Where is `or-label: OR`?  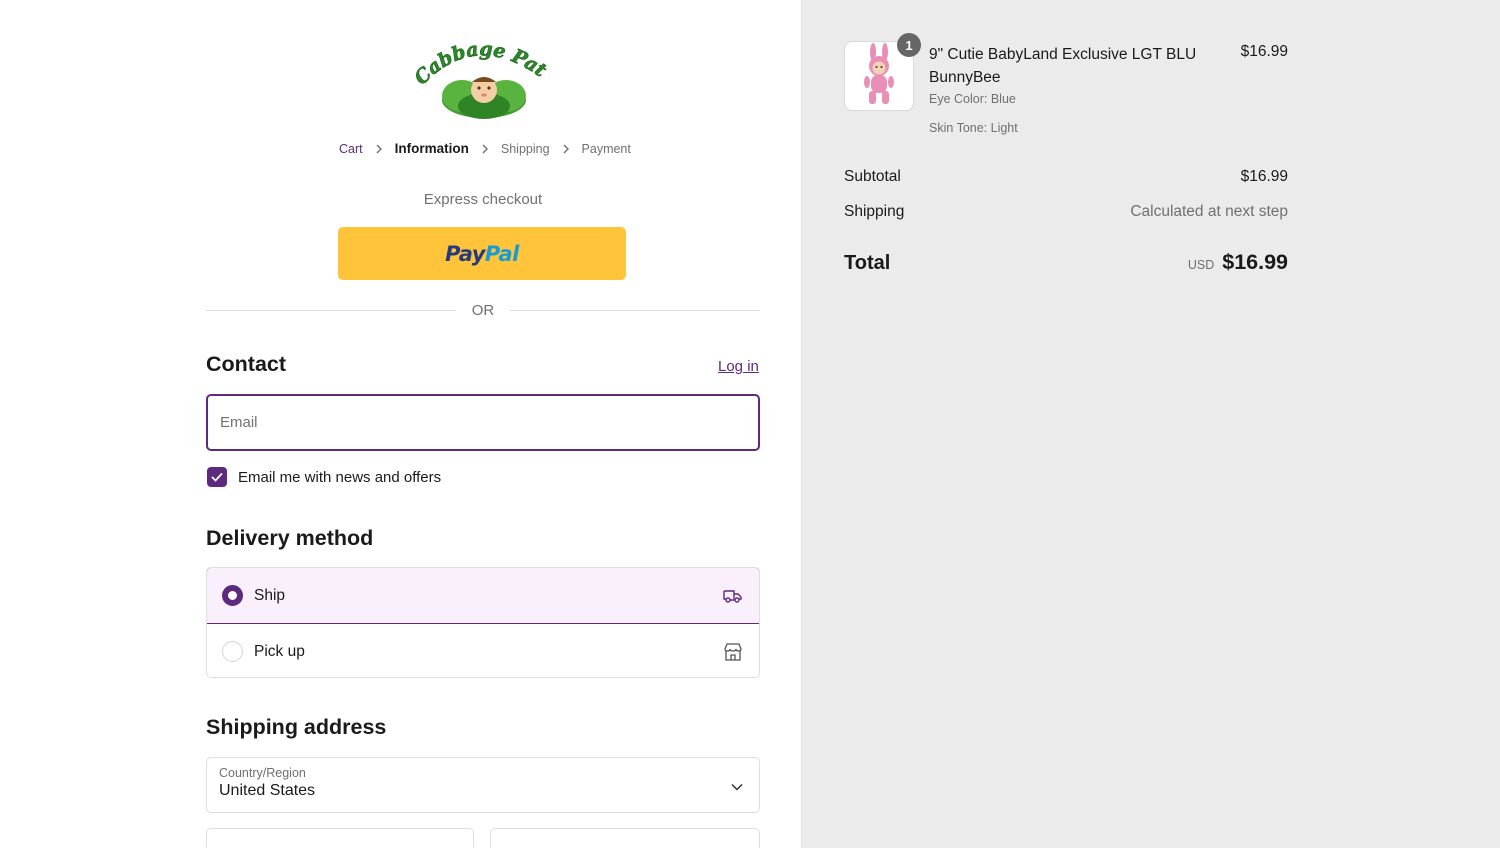
or-label: OR is located at coordinates (483, 310).